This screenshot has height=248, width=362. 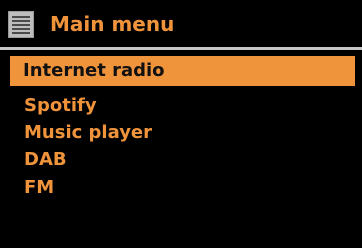 What do you see at coordinates (48, 106) in the screenshot?
I see `menu-item-spotify: Spotify` at bounding box center [48, 106].